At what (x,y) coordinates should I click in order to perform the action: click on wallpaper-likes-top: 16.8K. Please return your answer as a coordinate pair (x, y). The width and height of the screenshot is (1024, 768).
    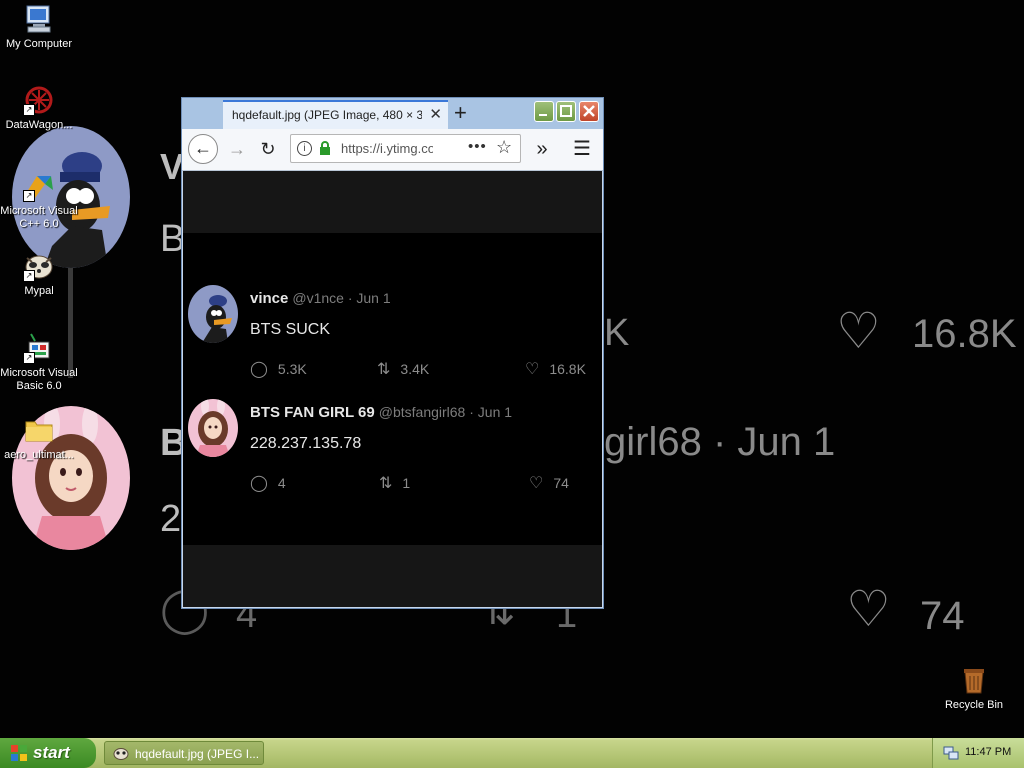
    Looking at the image, I should click on (964, 334).